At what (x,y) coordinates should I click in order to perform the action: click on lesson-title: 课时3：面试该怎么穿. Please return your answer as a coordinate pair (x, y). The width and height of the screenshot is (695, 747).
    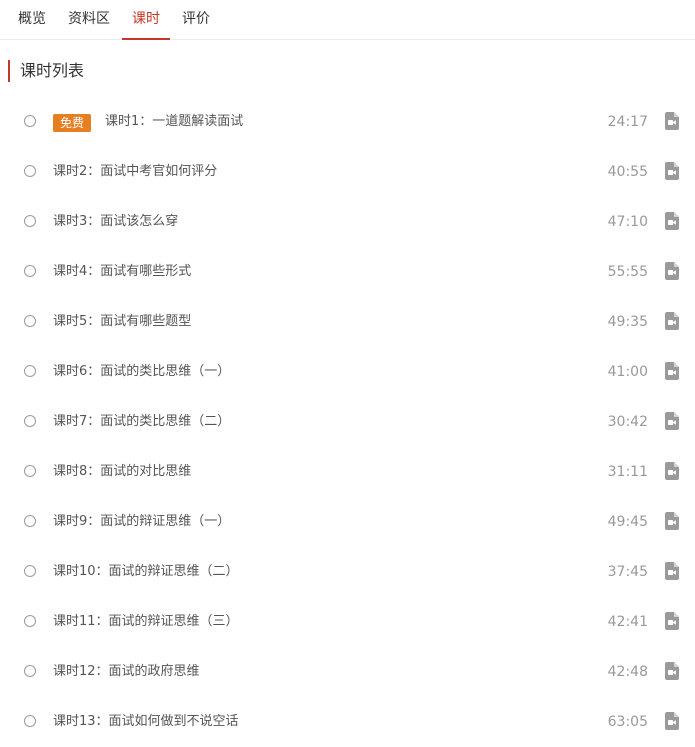
    Looking at the image, I should click on (115, 222).